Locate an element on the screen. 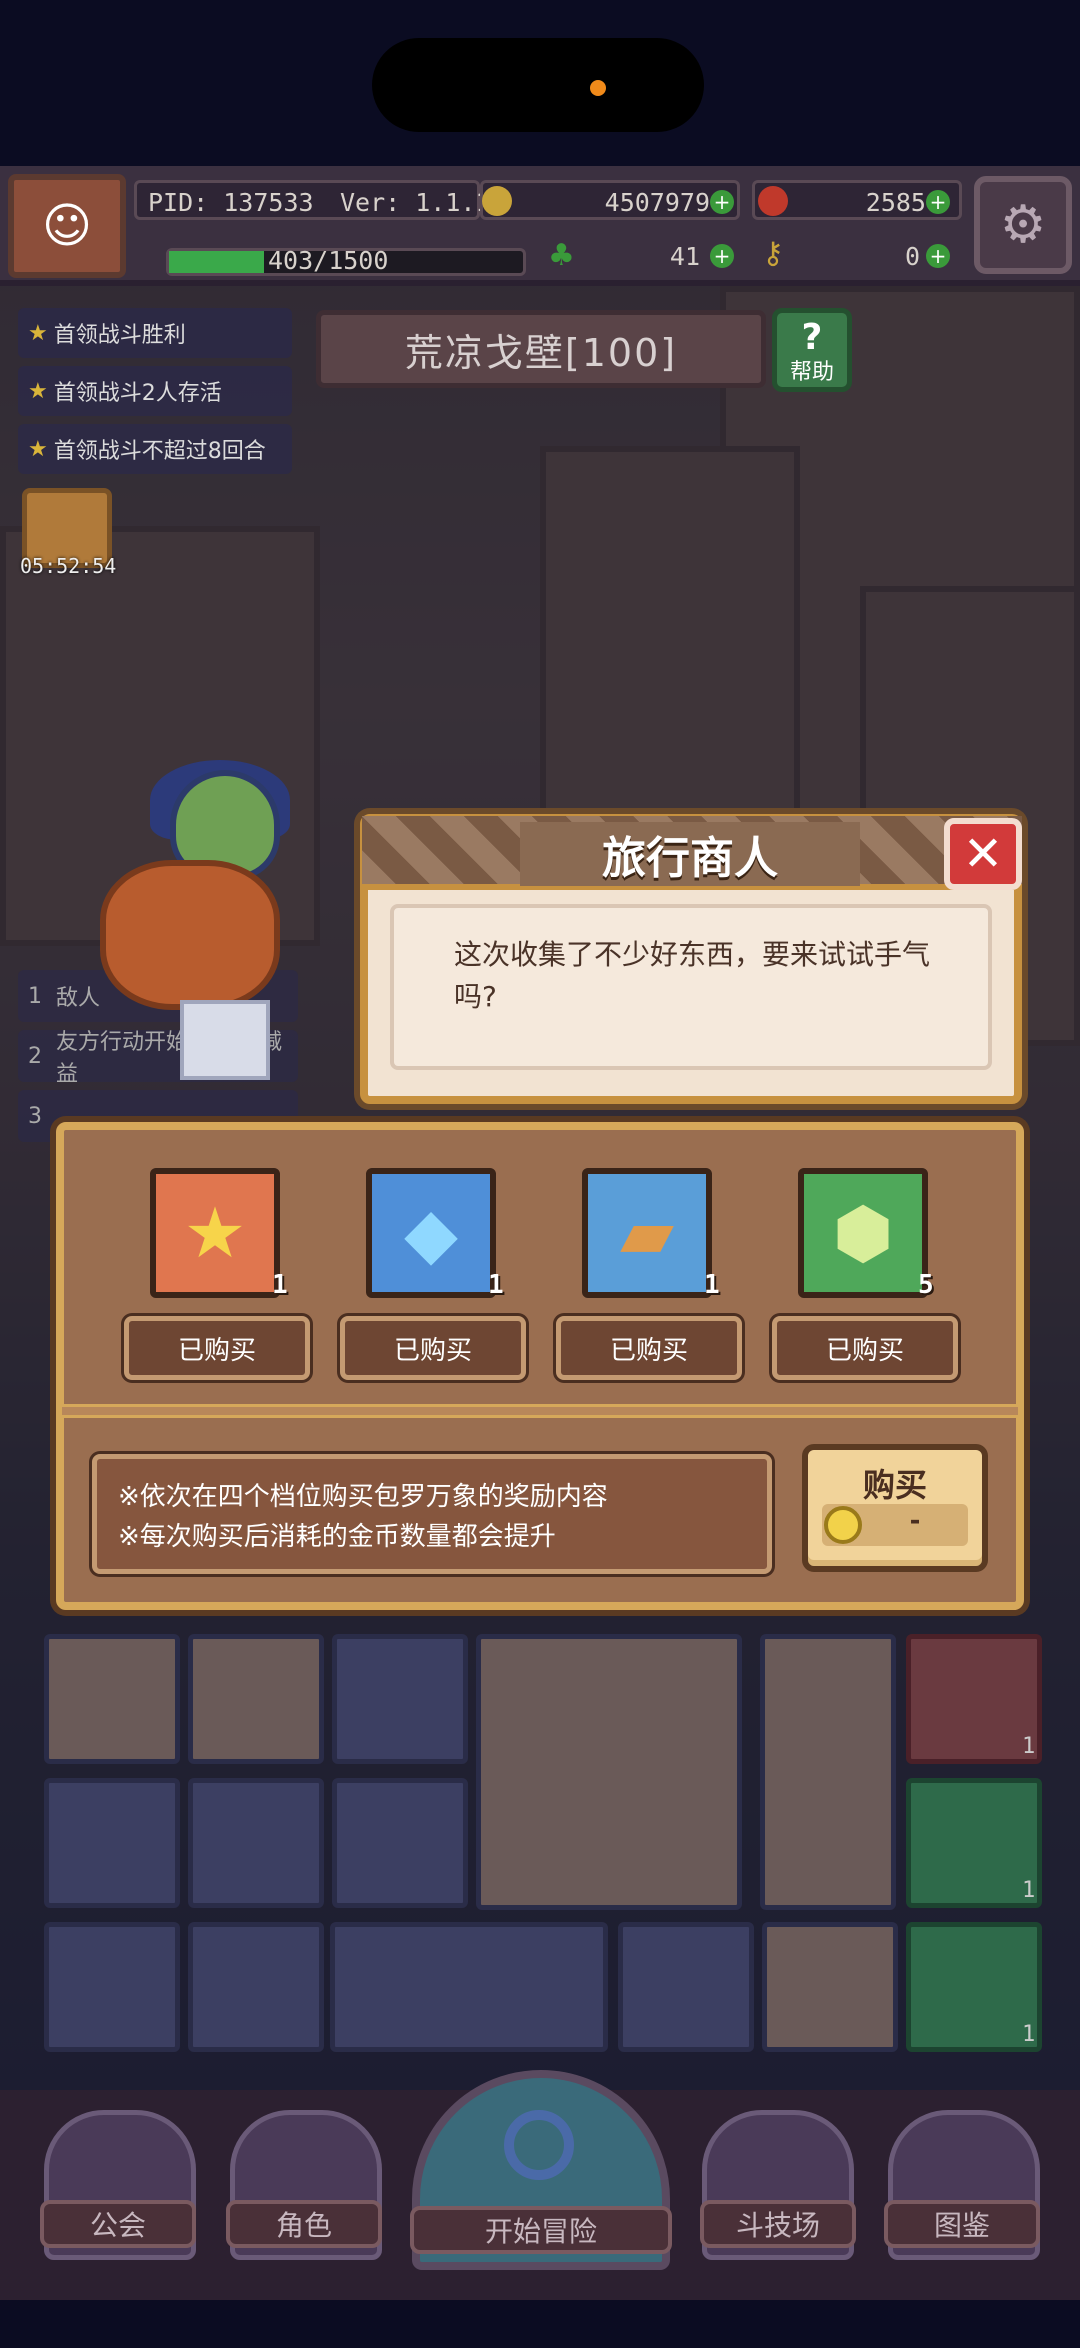 The height and width of the screenshot is (2348, 1080). player-avatar: ☺ is located at coordinates (67, 226).